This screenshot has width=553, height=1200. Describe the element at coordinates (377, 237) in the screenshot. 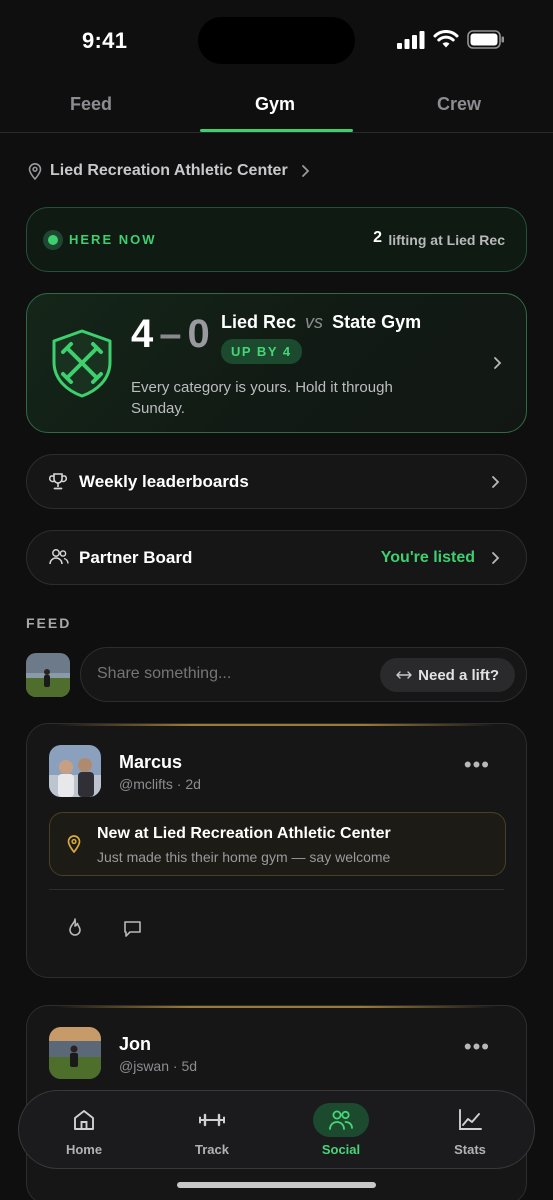

I see `here-now-count: 2` at that location.